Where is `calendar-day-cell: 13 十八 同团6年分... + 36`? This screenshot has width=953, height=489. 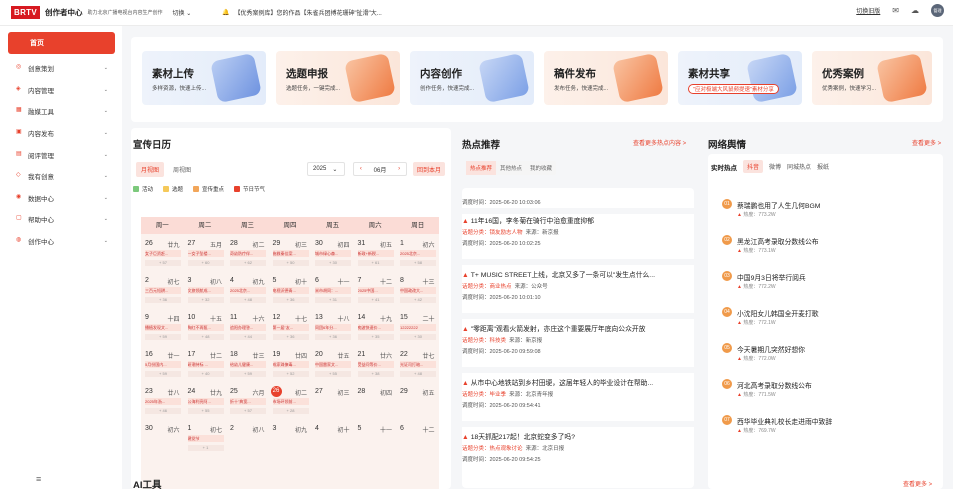
calendar-day-cell: 13 十八 同团6年分... + 36 is located at coordinates (332, 329).